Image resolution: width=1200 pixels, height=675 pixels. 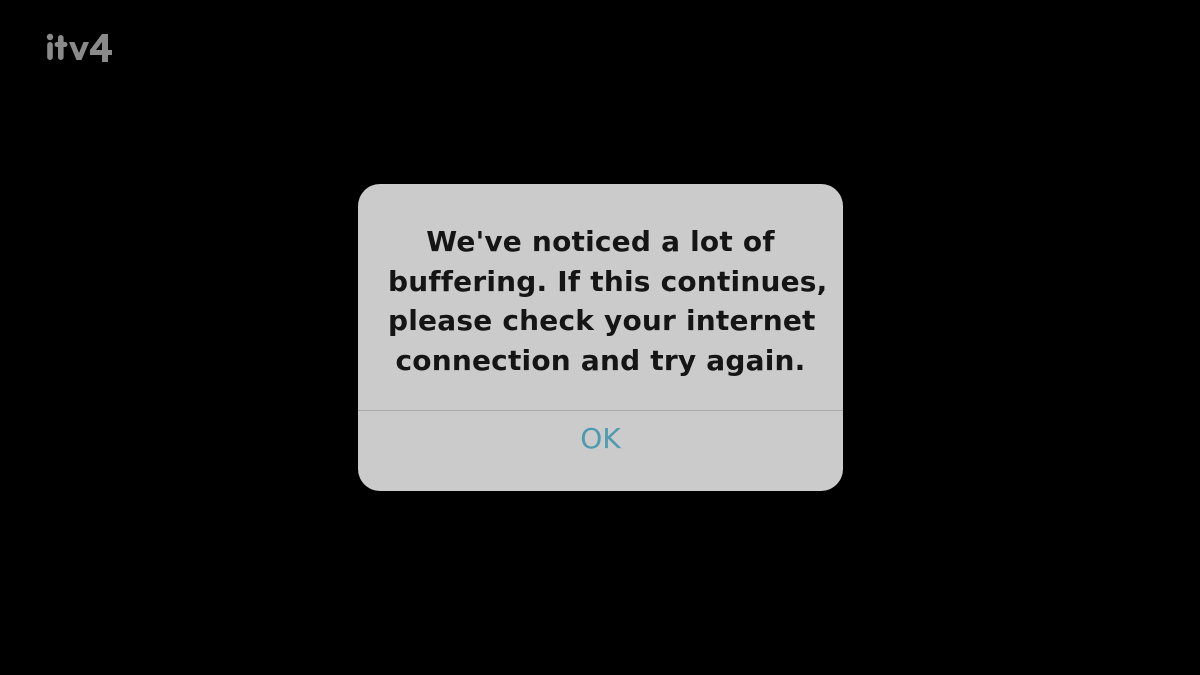 I want to click on alert-message-line: connection and try again., so click(x=600, y=360).